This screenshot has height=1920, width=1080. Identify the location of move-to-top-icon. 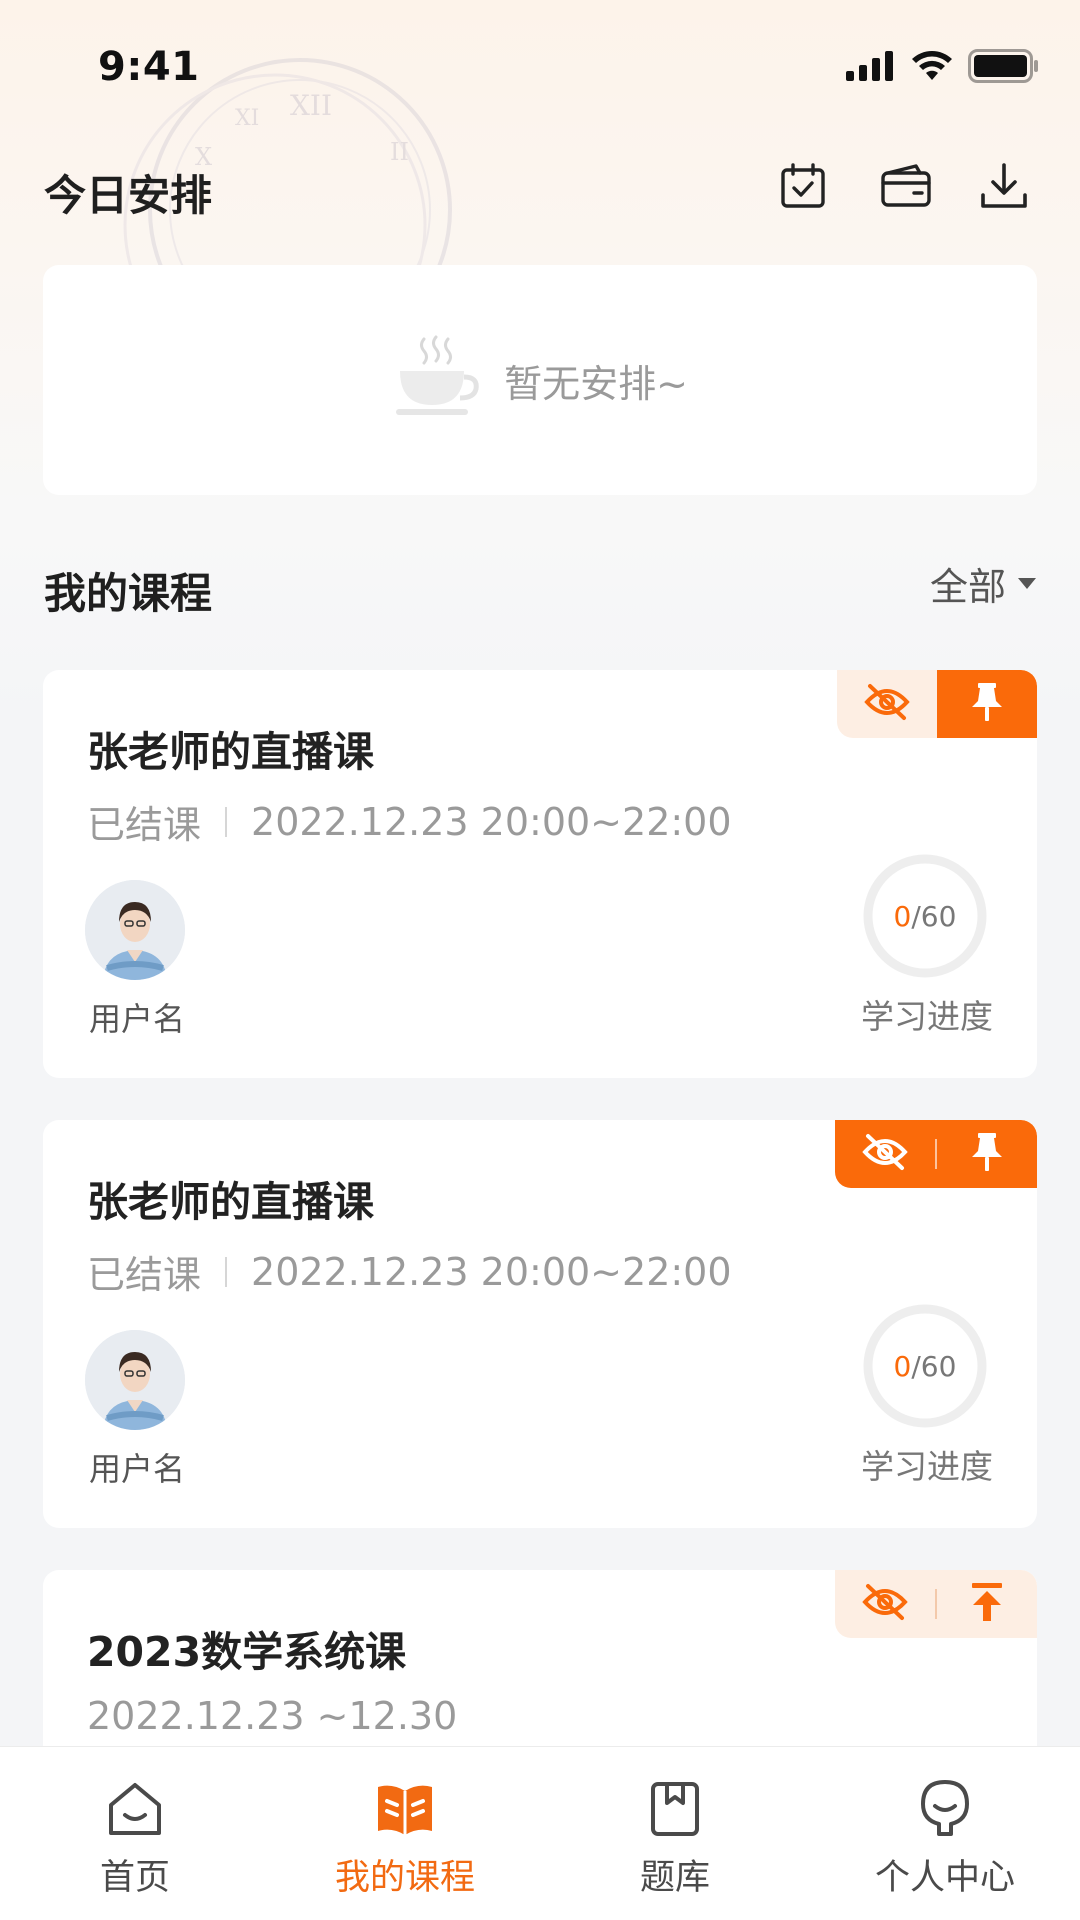
(987, 1604).